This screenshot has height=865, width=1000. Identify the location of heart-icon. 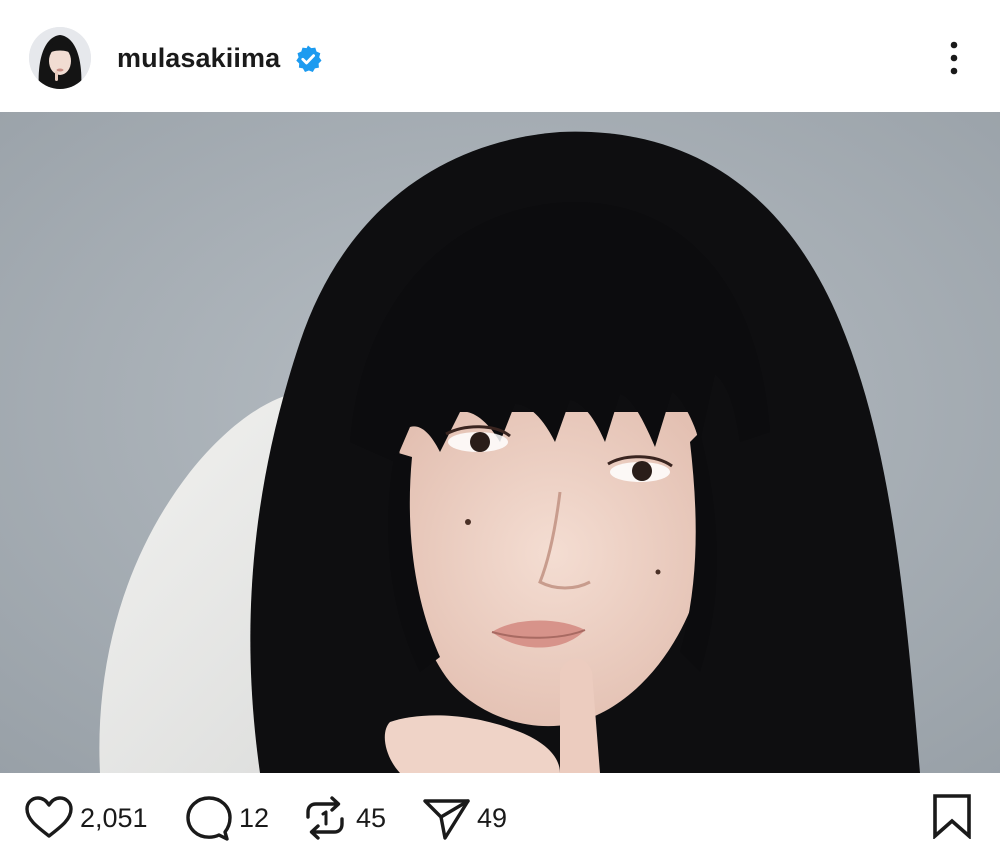
(49, 817).